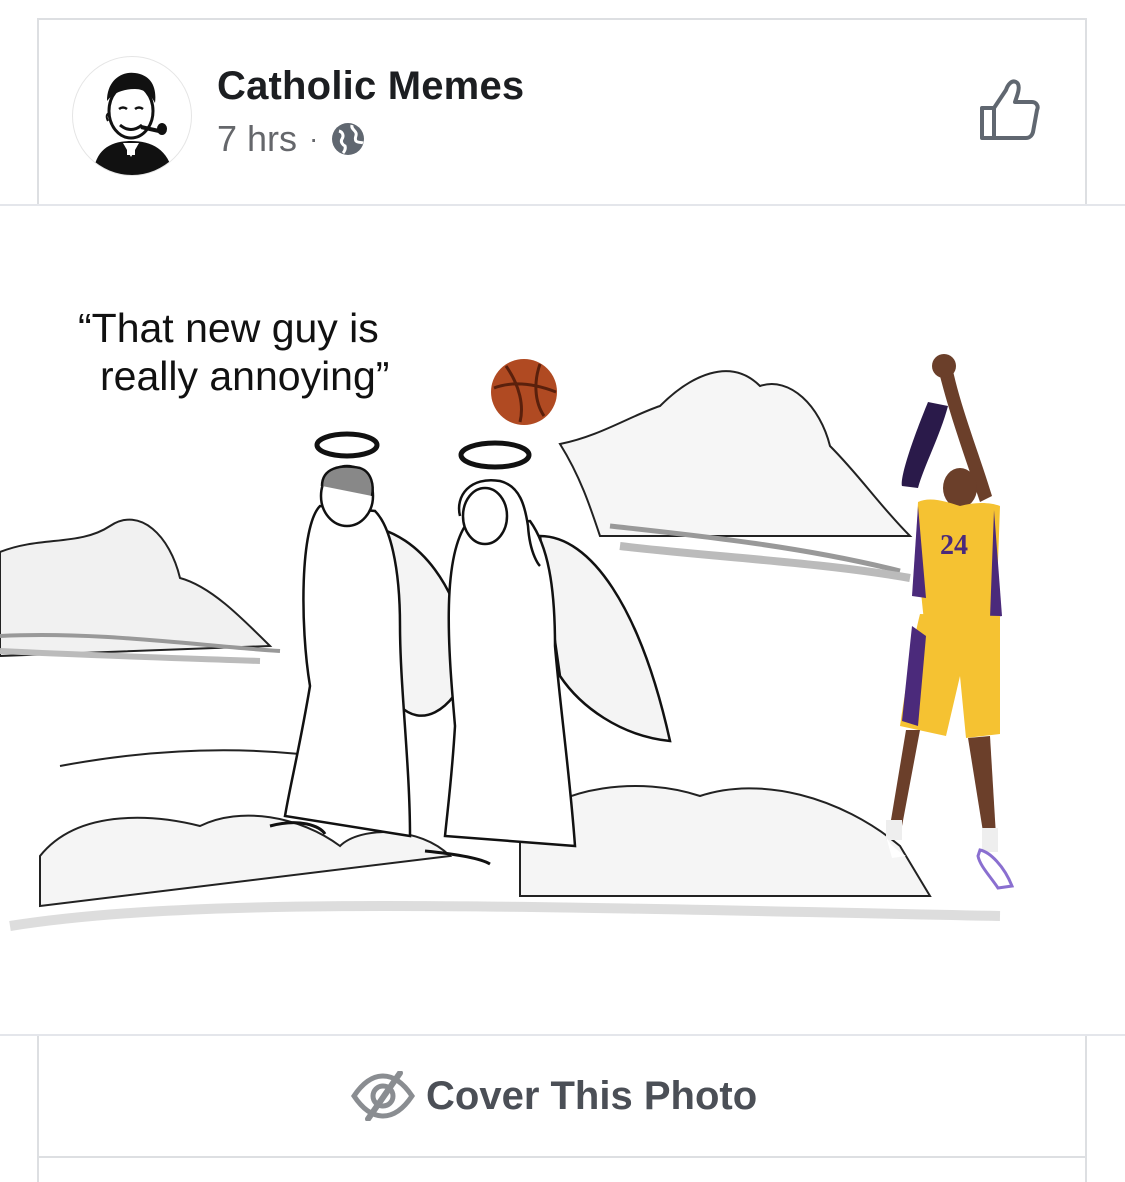  What do you see at coordinates (1010, 110) in the screenshot?
I see `thumbs-up-icon` at bounding box center [1010, 110].